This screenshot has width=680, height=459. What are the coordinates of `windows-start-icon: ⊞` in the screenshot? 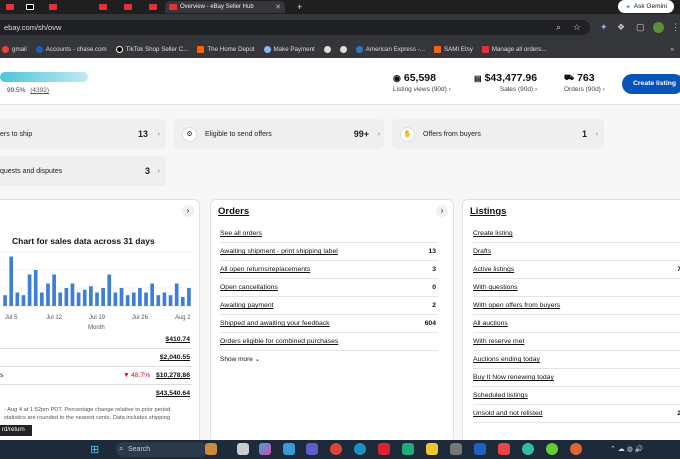 It's located at (94, 449).